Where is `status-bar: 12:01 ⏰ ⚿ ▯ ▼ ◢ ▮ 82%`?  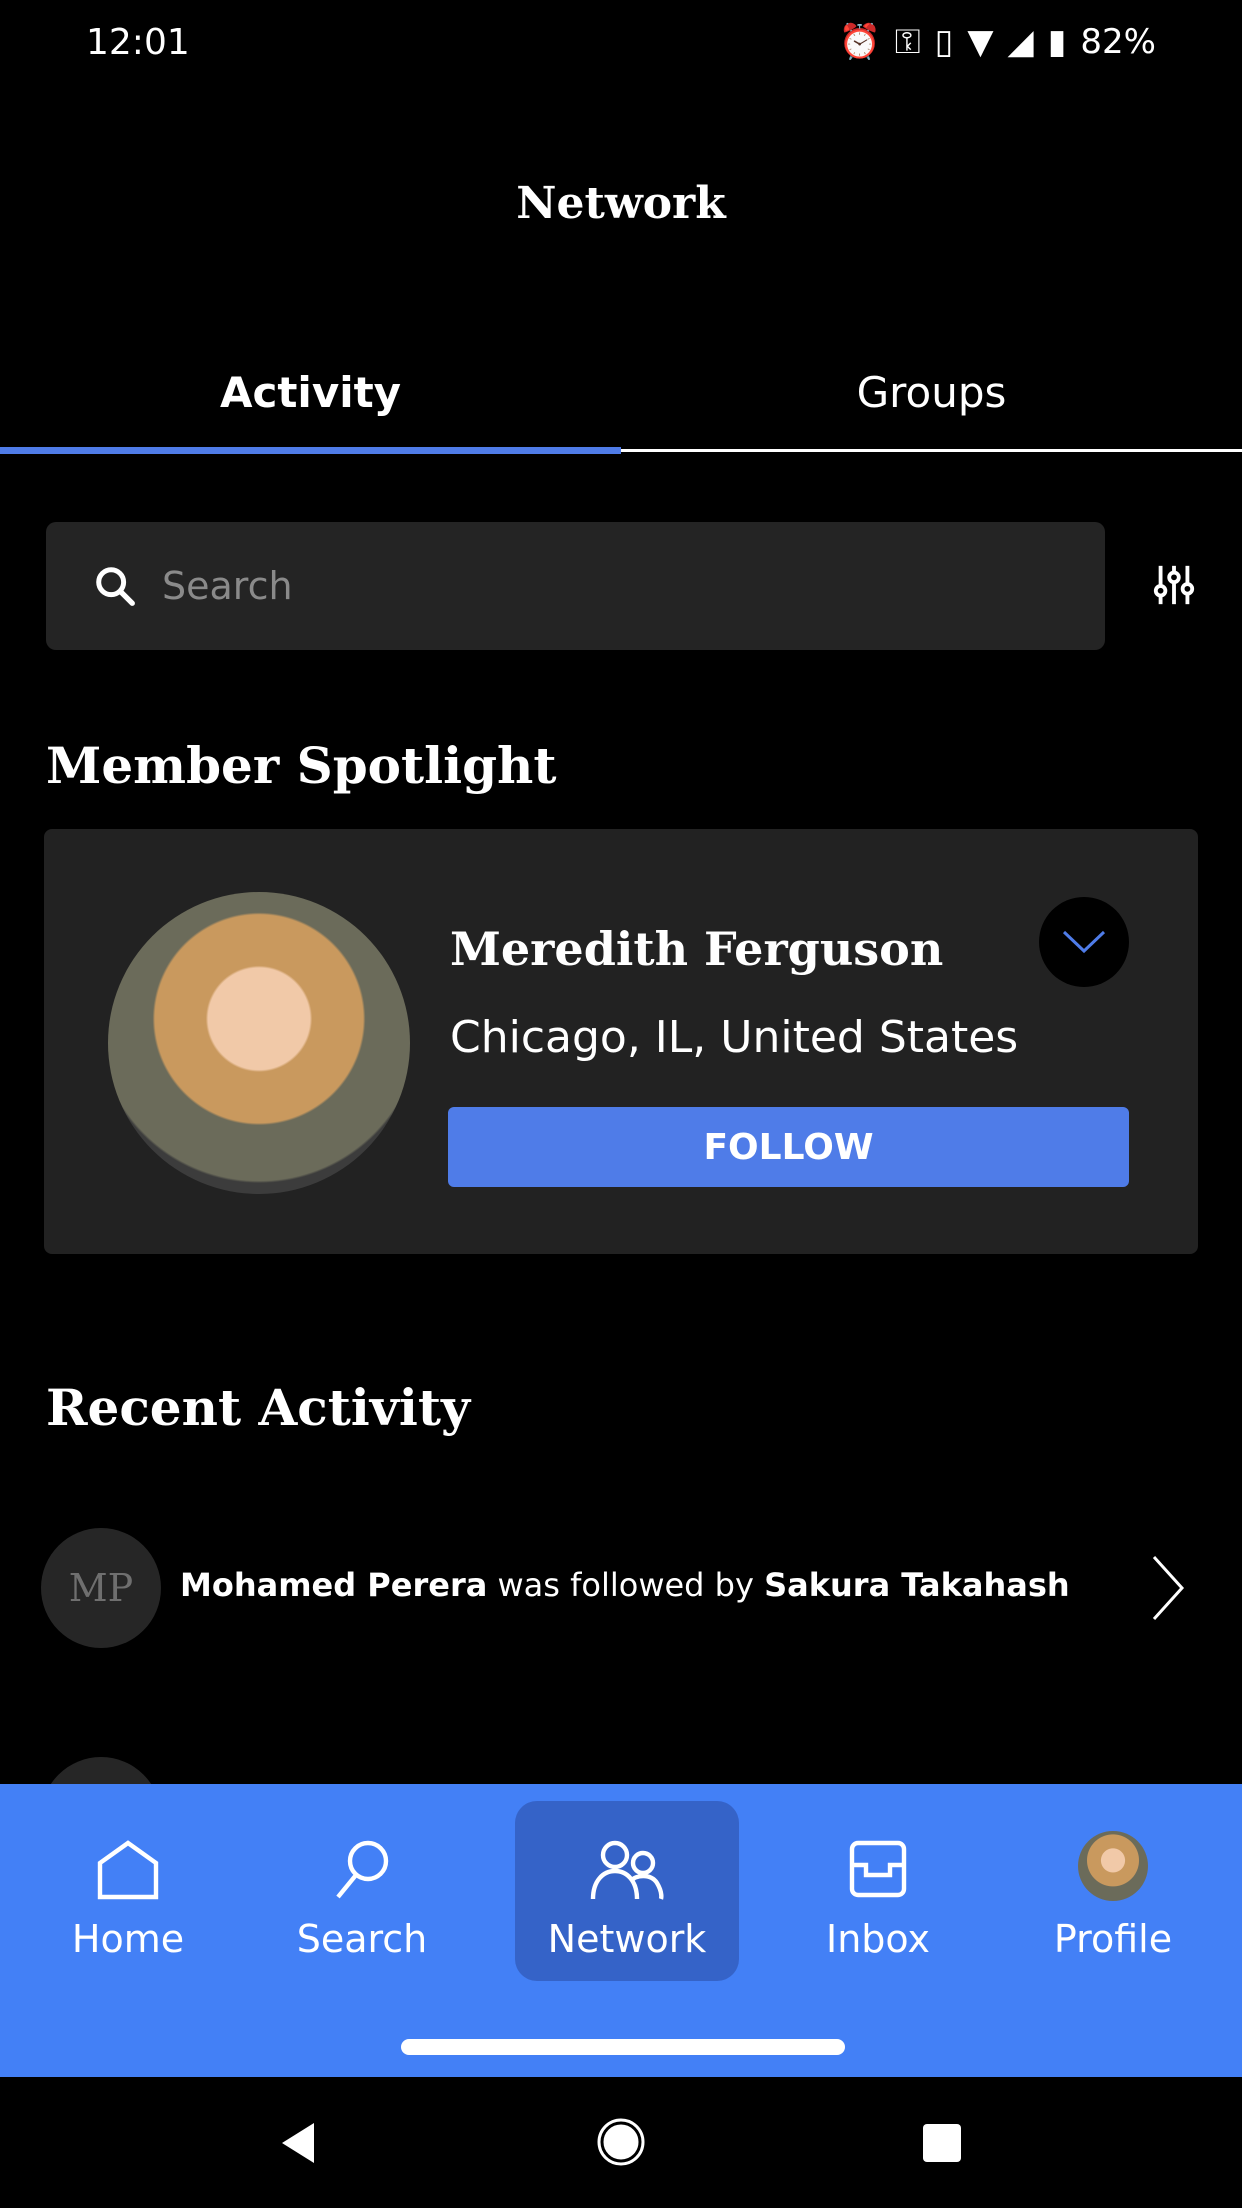 status-bar: 12:01 ⏰ ⚿ ▯ ▼ ◢ ▮ 82% is located at coordinates (621, 45).